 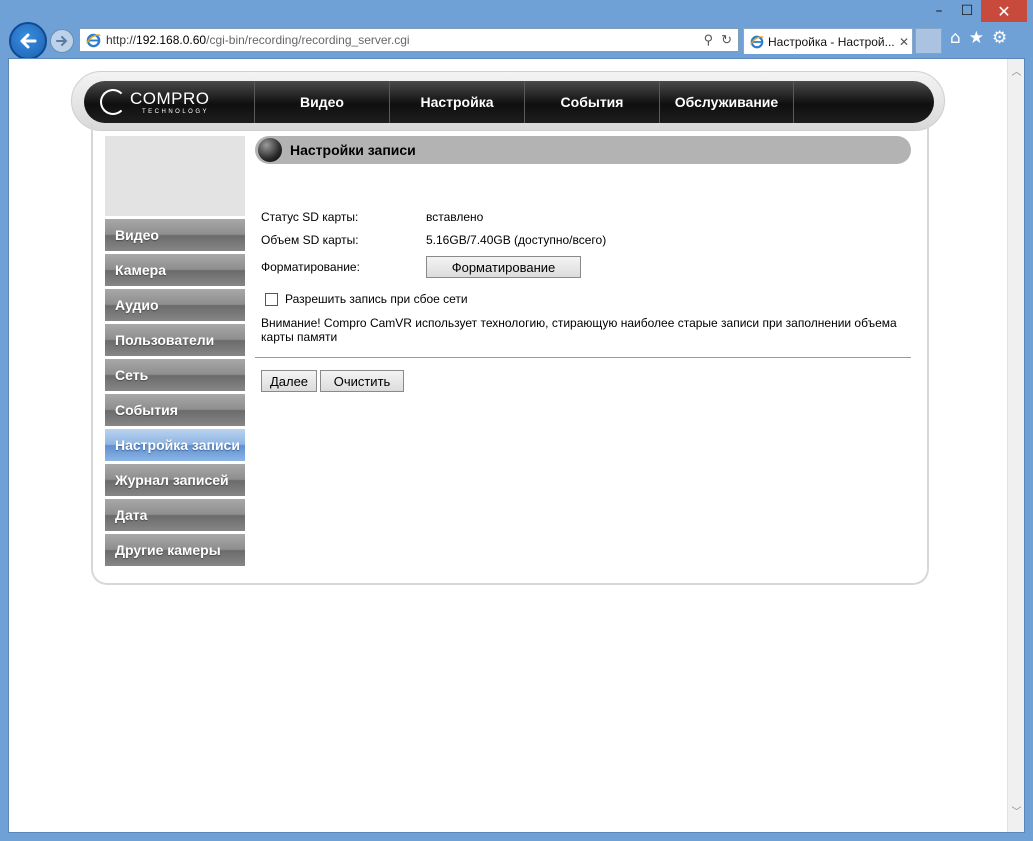 What do you see at coordinates (353, 150) in the screenshot?
I see `page-title: Настройки записи` at bounding box center [353, 150].